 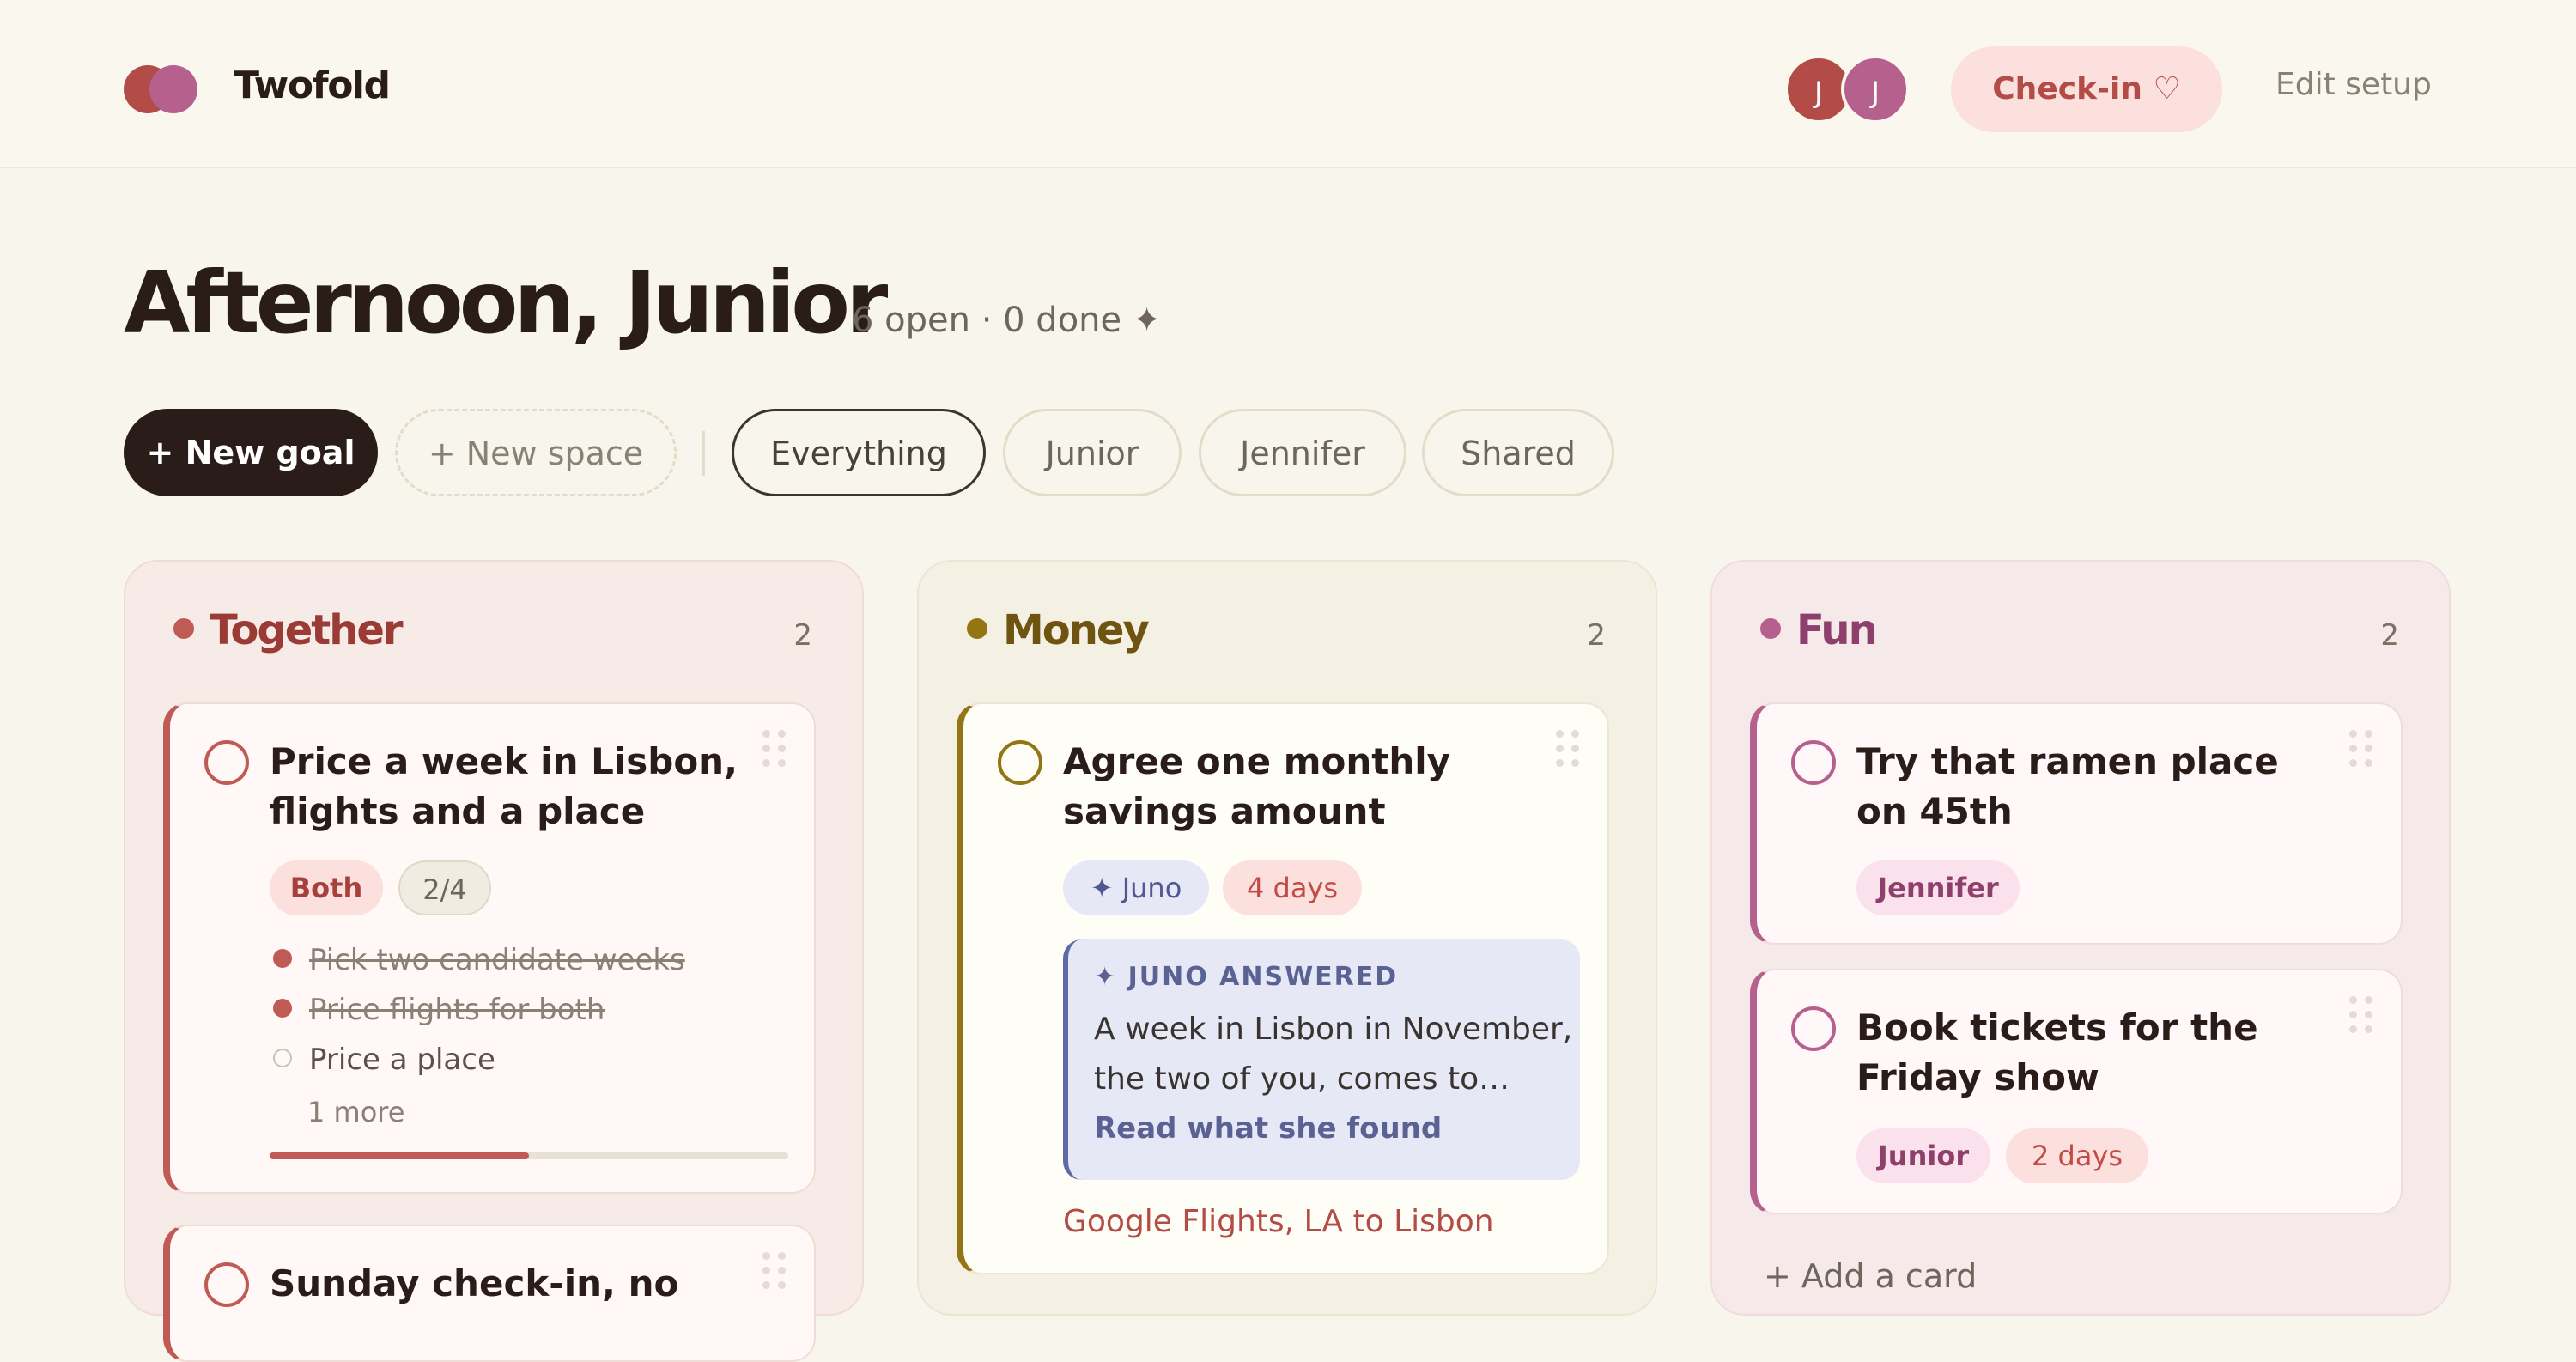 What do you see at coordinates (1076, 630) in the screenshot?
I see `column-title: Money` at bounding box center [1076, 630].